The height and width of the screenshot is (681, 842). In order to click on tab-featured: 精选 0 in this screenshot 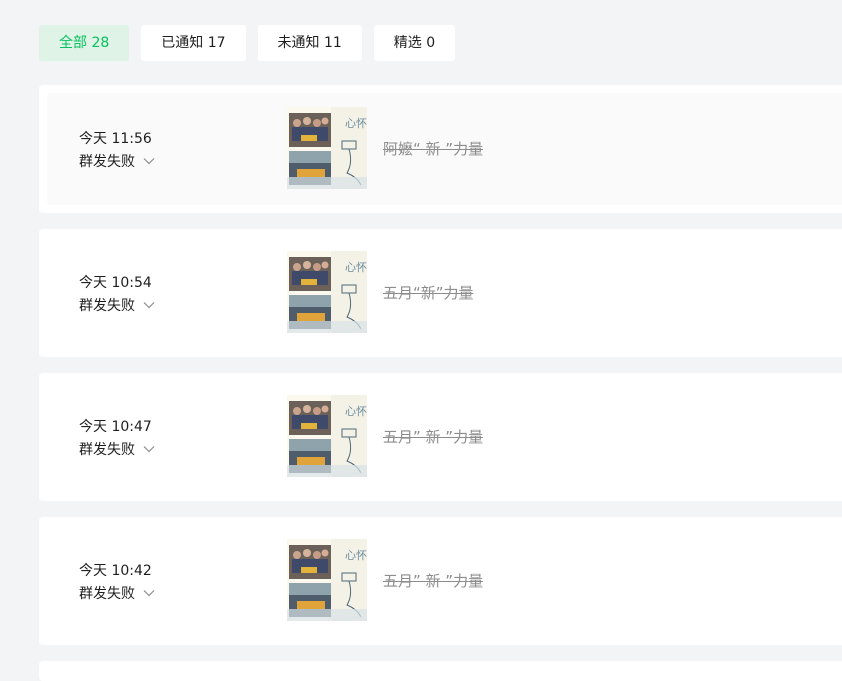, I will do `click(414, 43)`.